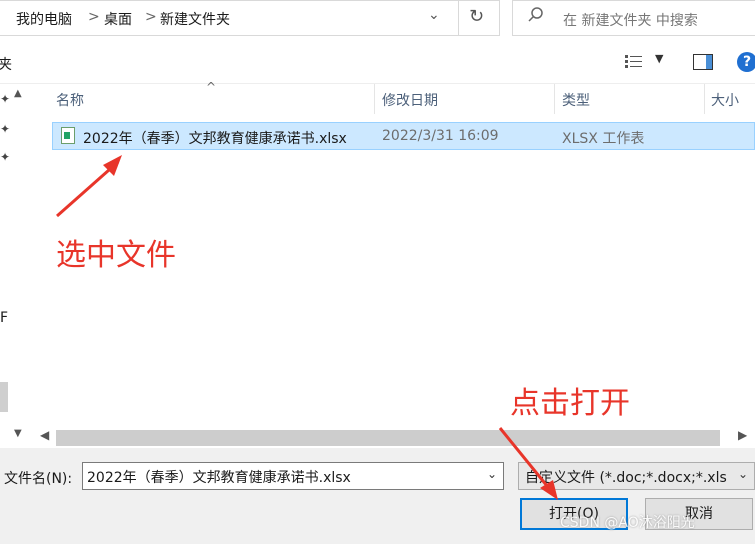  What do you see at coordinates (570, 403) in the screenshot?
I see `annotation-click-open: 点击打开` at bounding box center [570, 403].